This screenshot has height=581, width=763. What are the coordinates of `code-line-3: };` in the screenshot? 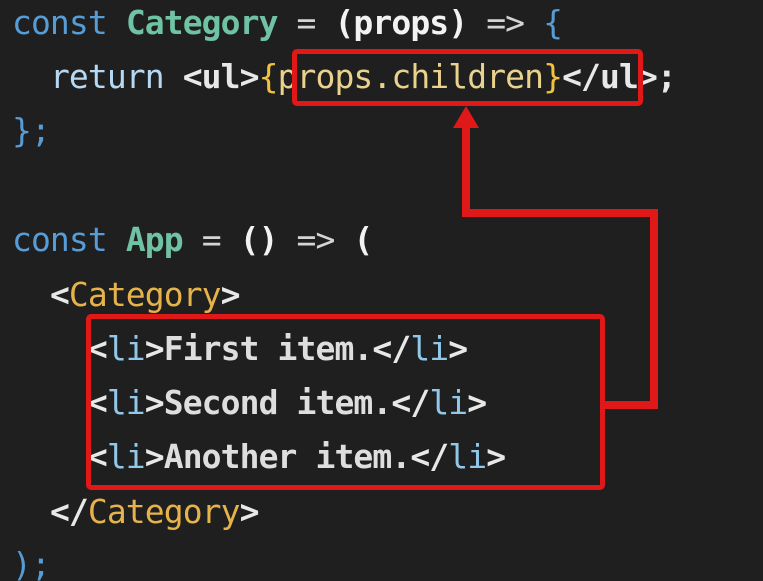 It's located at (31, 131).